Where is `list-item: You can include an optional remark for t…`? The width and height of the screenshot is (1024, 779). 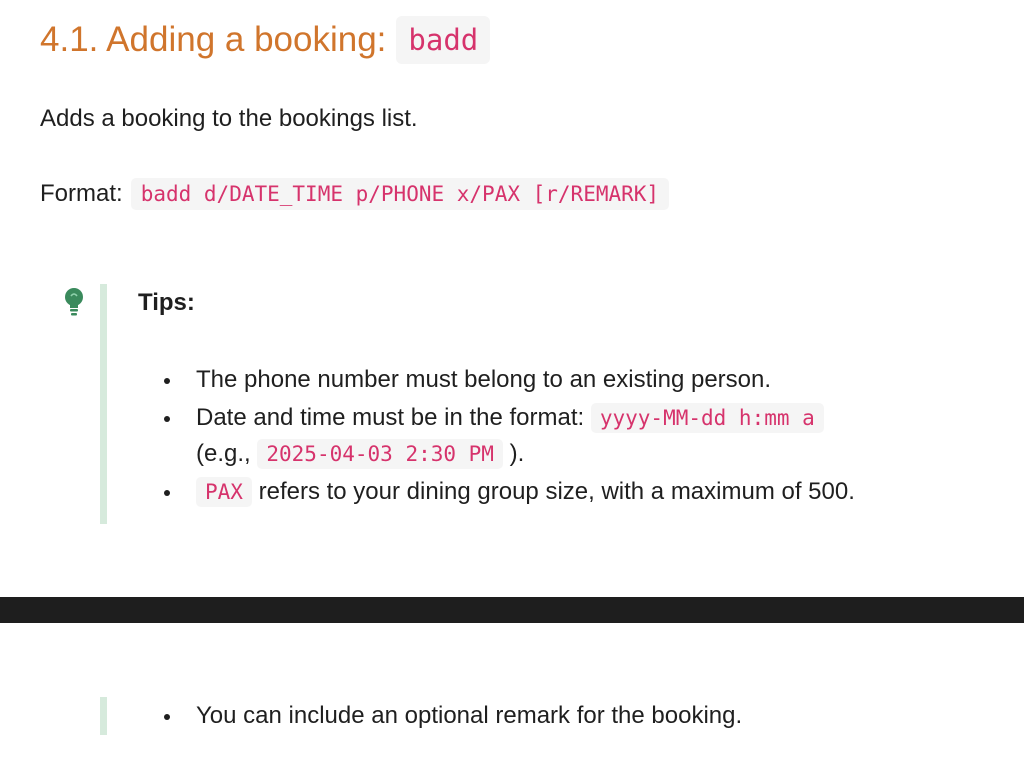
list-item: You can include an optional remark for t… is located at coordinates (590, 716).